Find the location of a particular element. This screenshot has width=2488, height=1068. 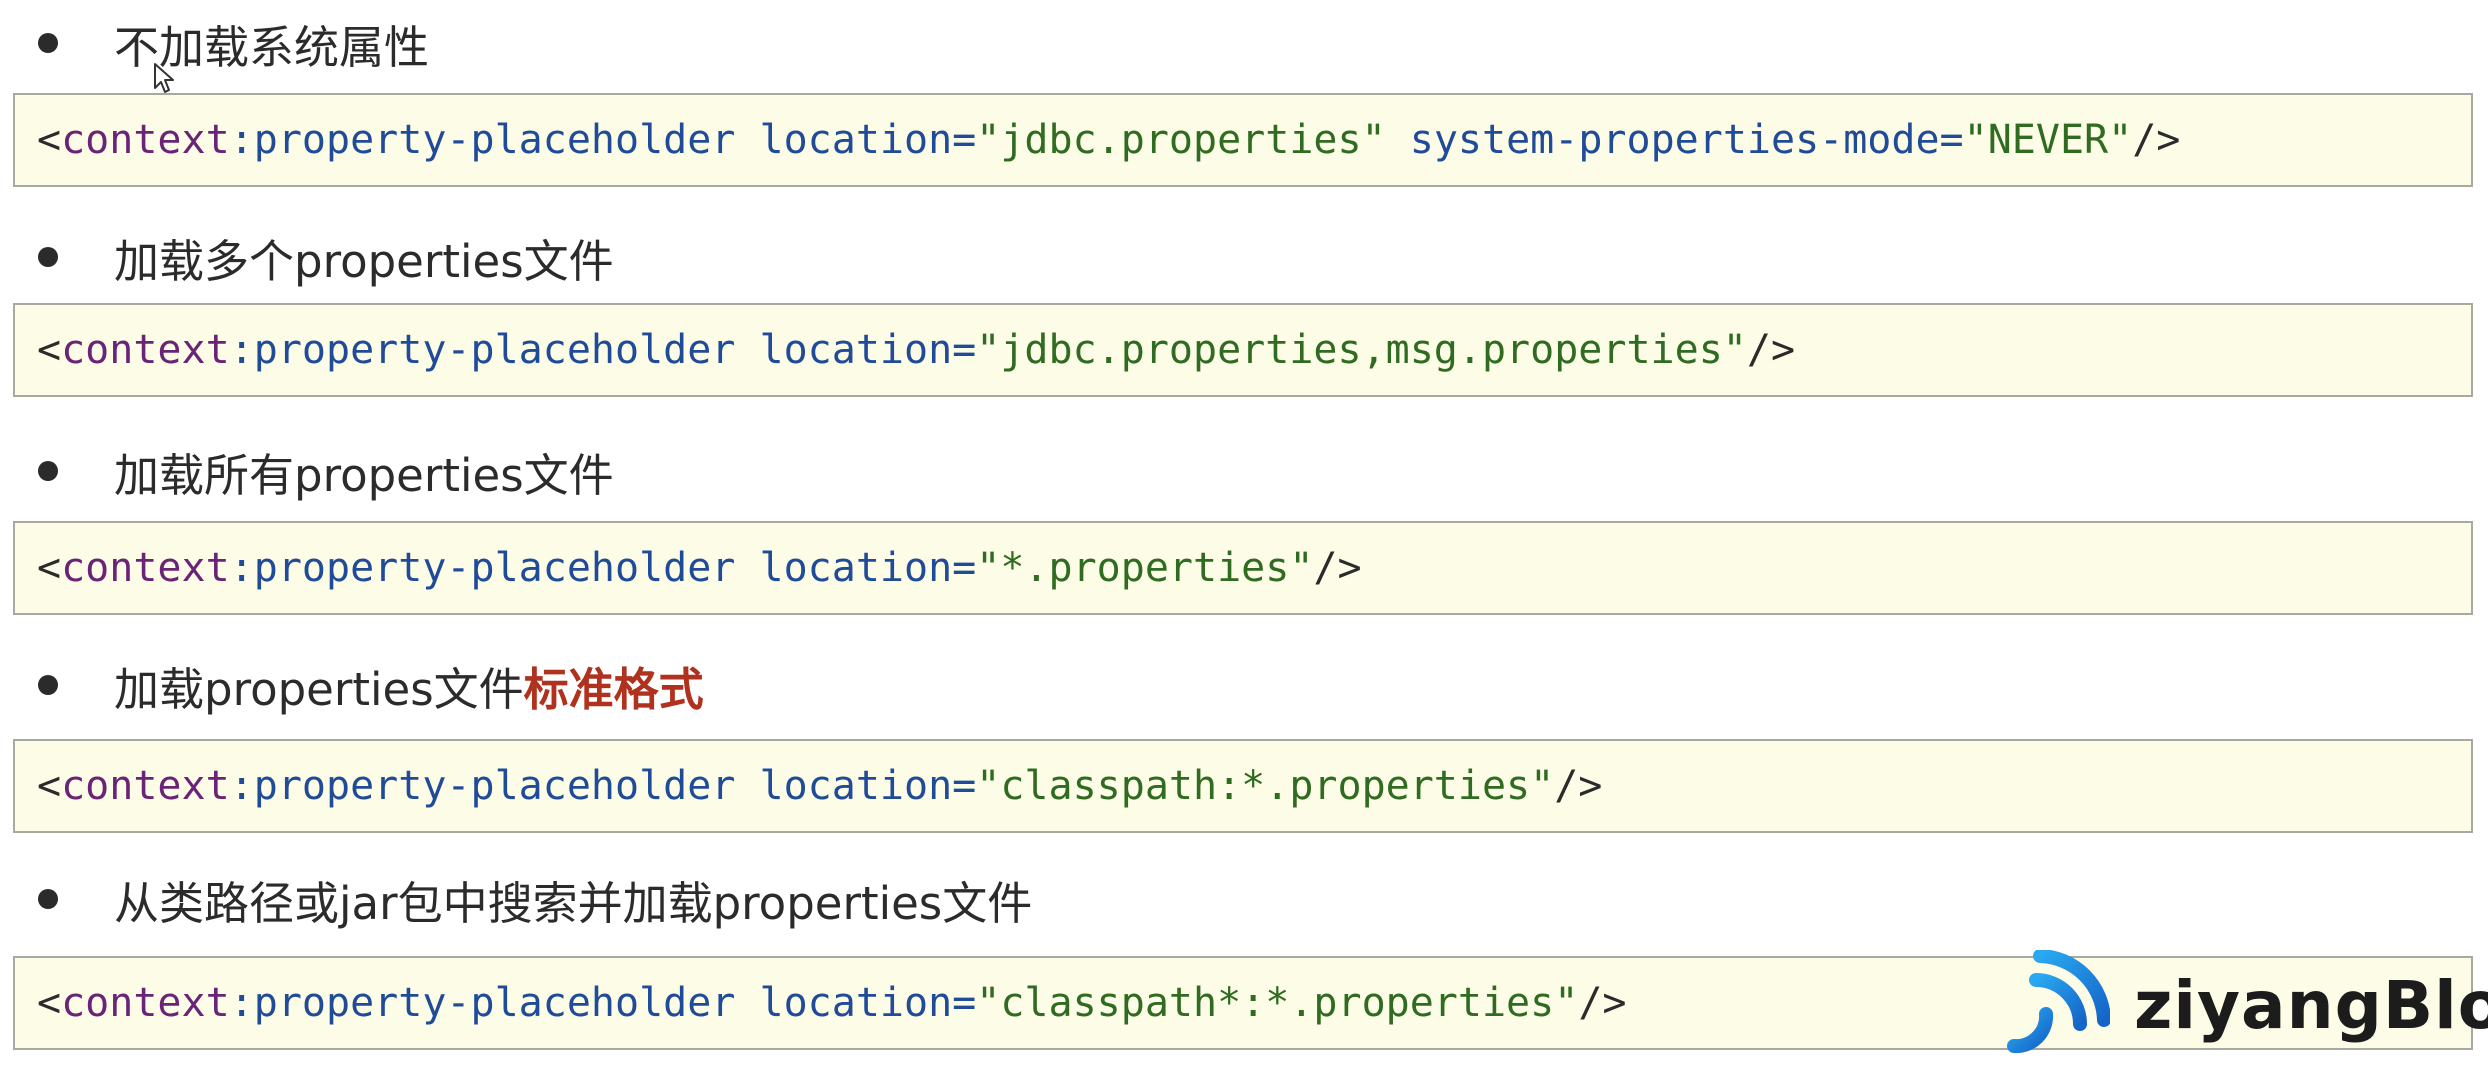

bullet-text-emphasis: 标准格式 is located at coordinates (613, 689).